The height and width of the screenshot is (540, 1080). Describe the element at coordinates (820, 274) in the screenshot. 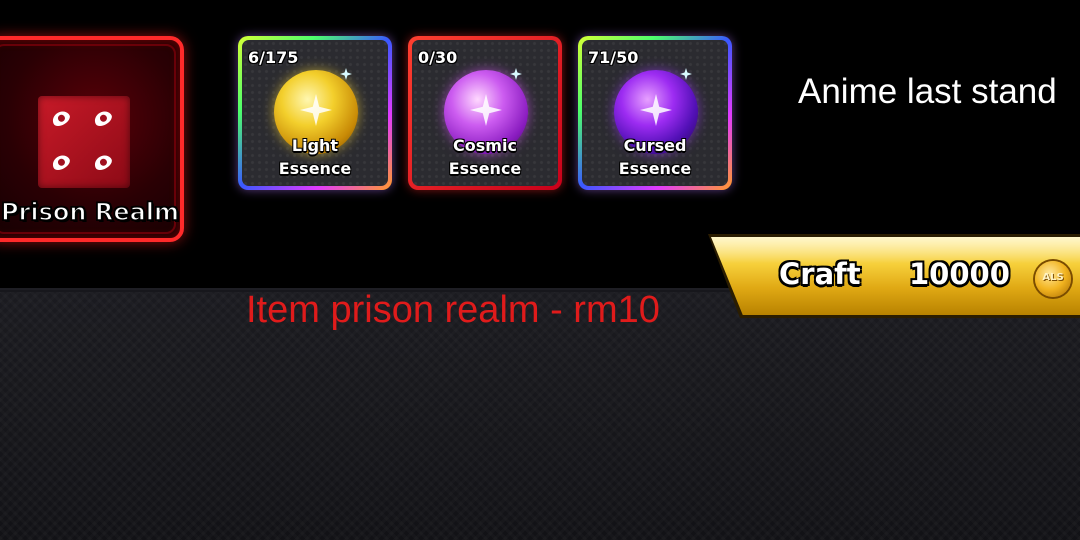

I see `craft-label: Craft` at that location.